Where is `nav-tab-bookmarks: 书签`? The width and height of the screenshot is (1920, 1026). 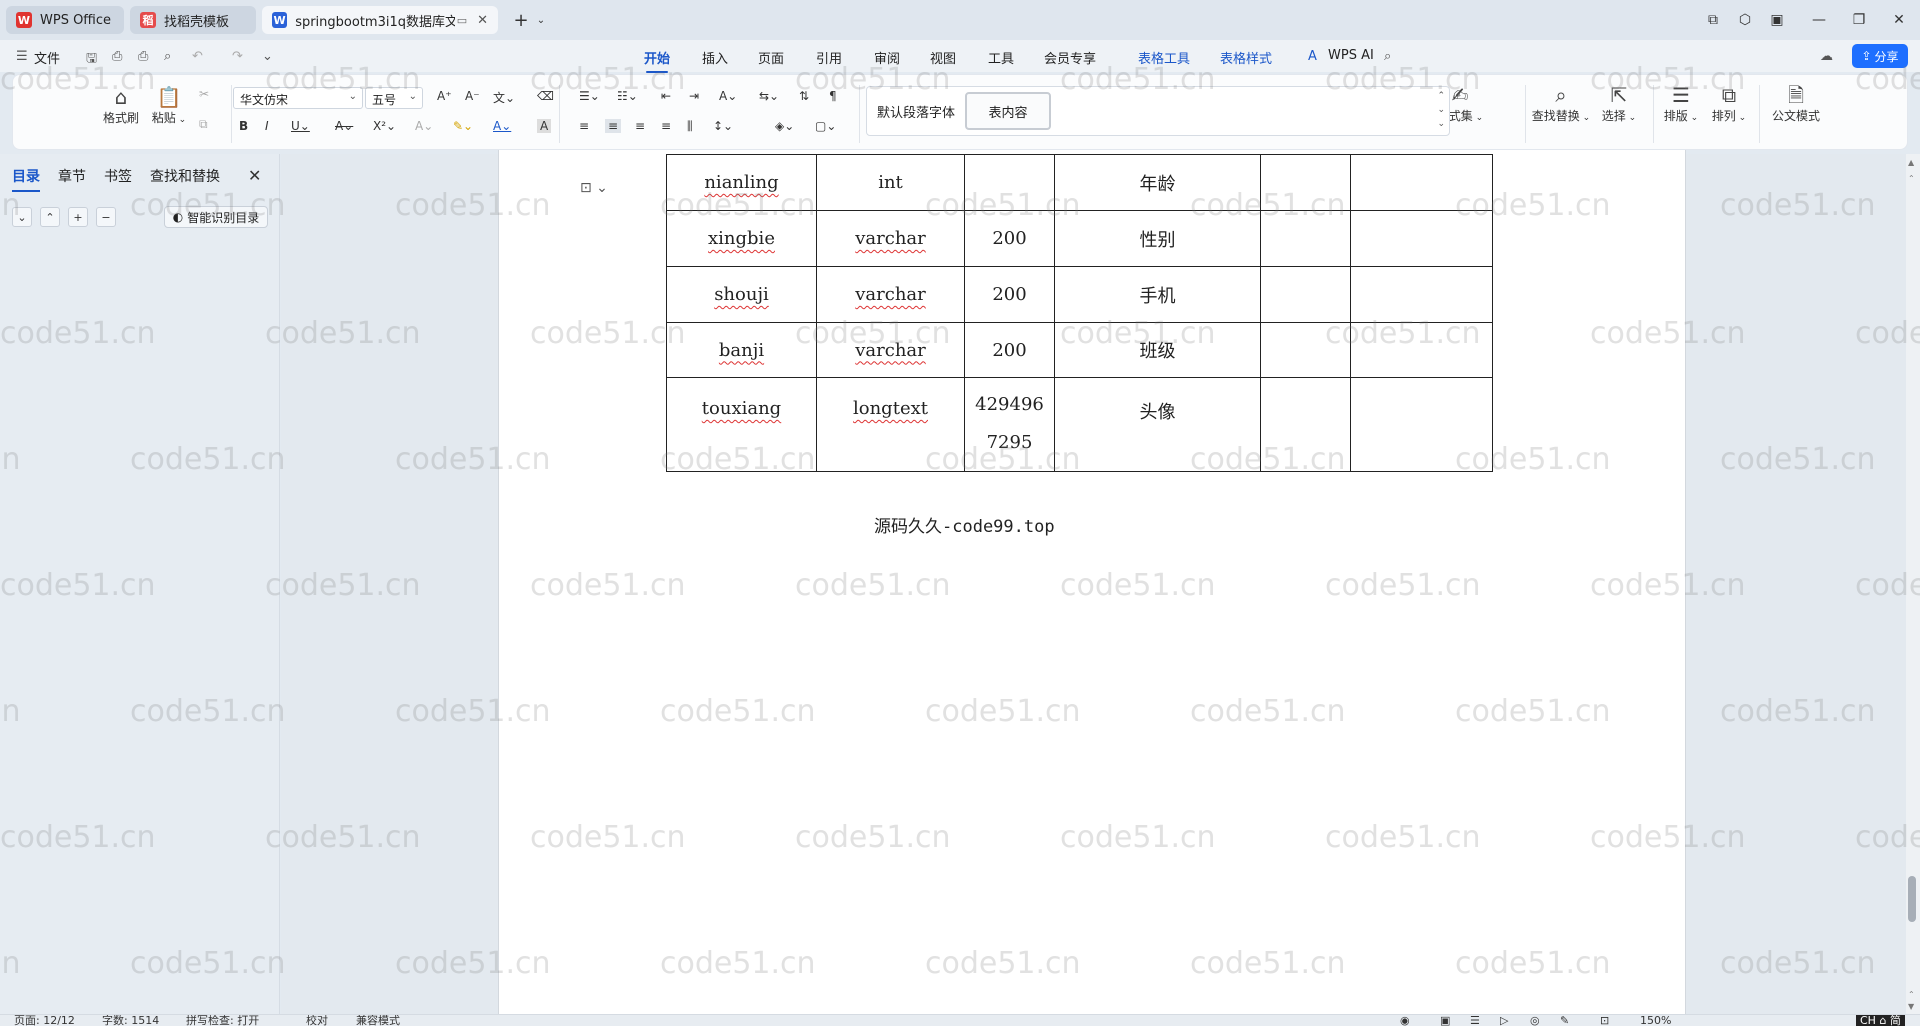 nav-tab-bookmarks: 书签 is located at coordinates (118, 176).